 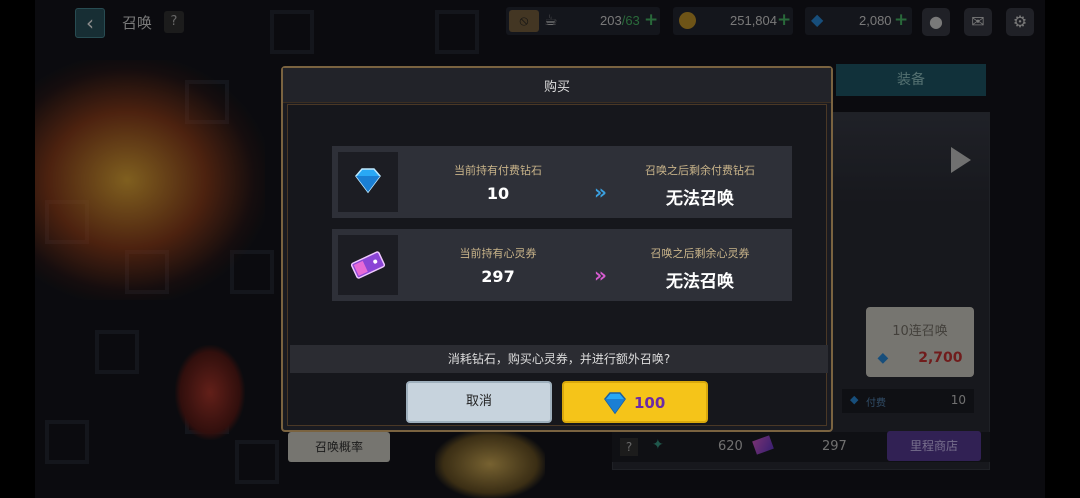 I want to click on diamond-after-value: 无法召唤, so click(x=700, y=199).